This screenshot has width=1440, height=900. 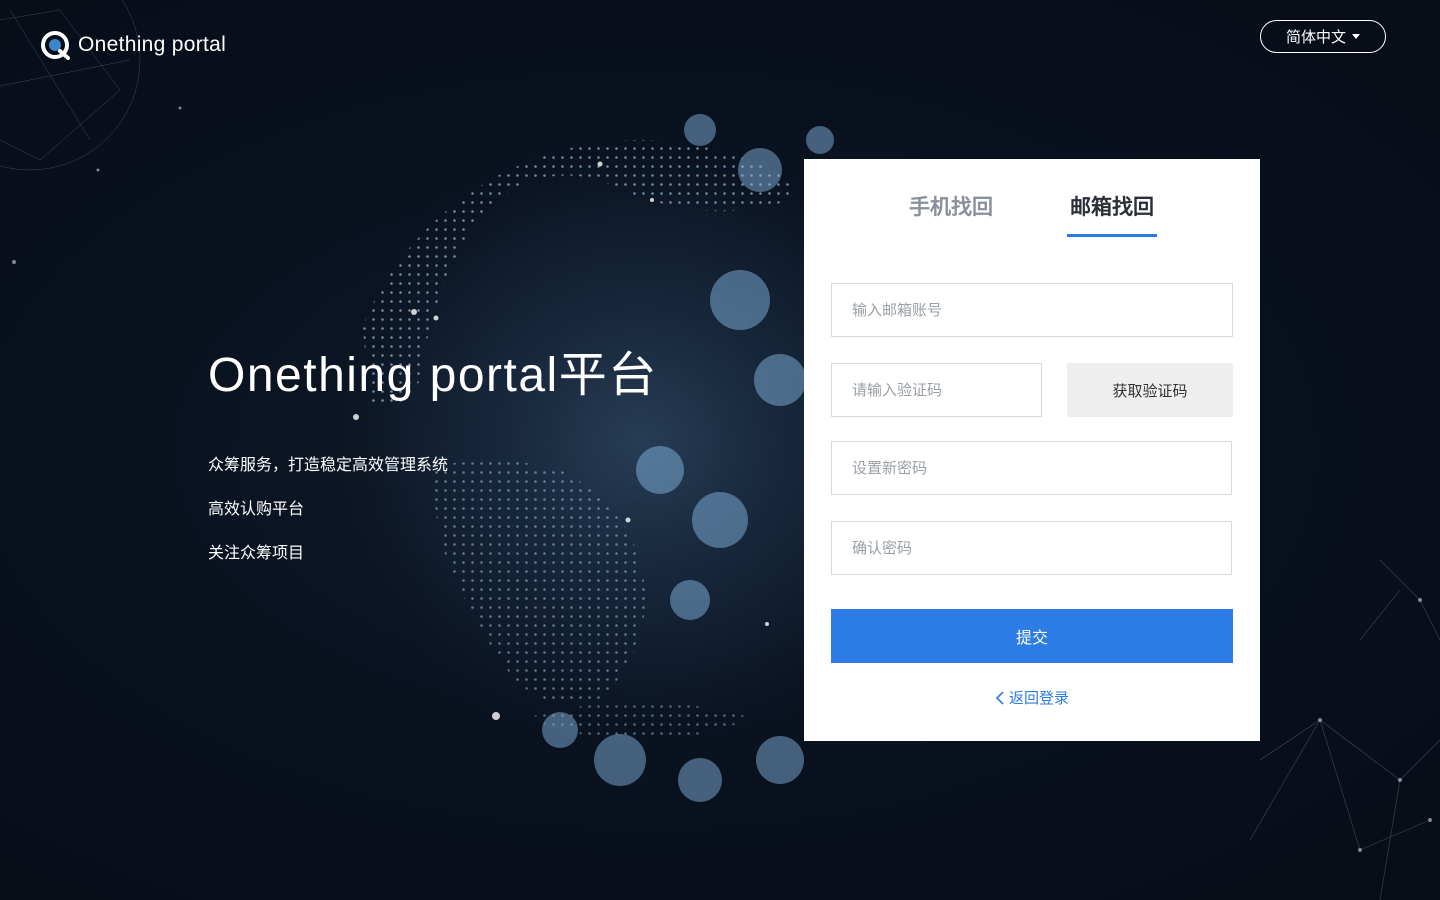 I want to click on back-to-login-link: 返回登录, so click(x=1032, y=697).